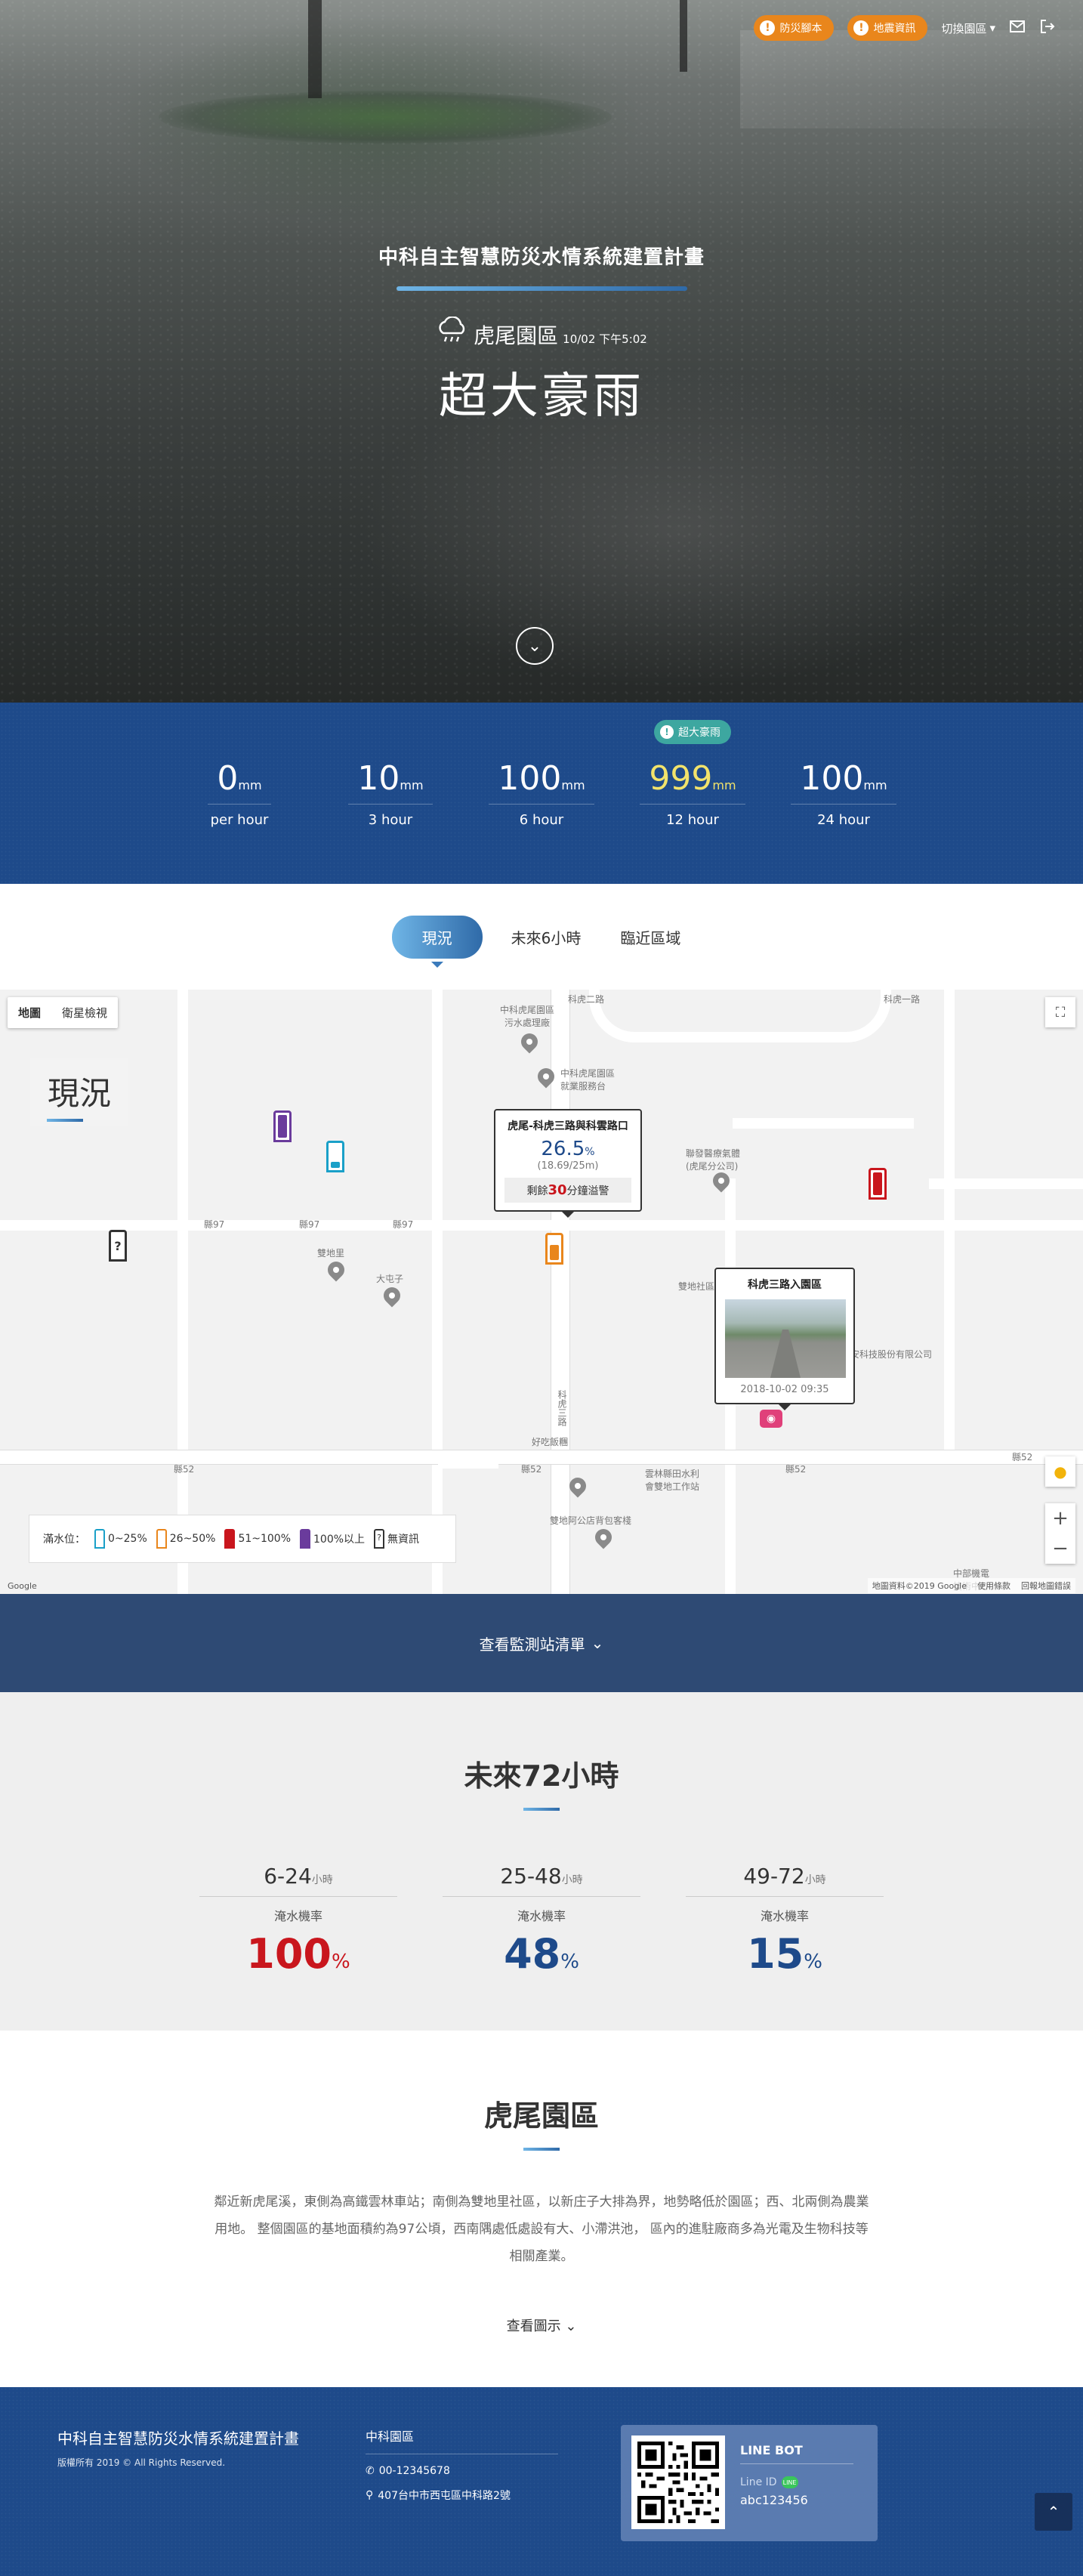 Image resolution: width=1083 pixels, height=2576 pixels. What do you see at coordinates (257, 1539) in the screenshot?
I see `legend-item: 51~100%` at bounding box center [257, 1539].